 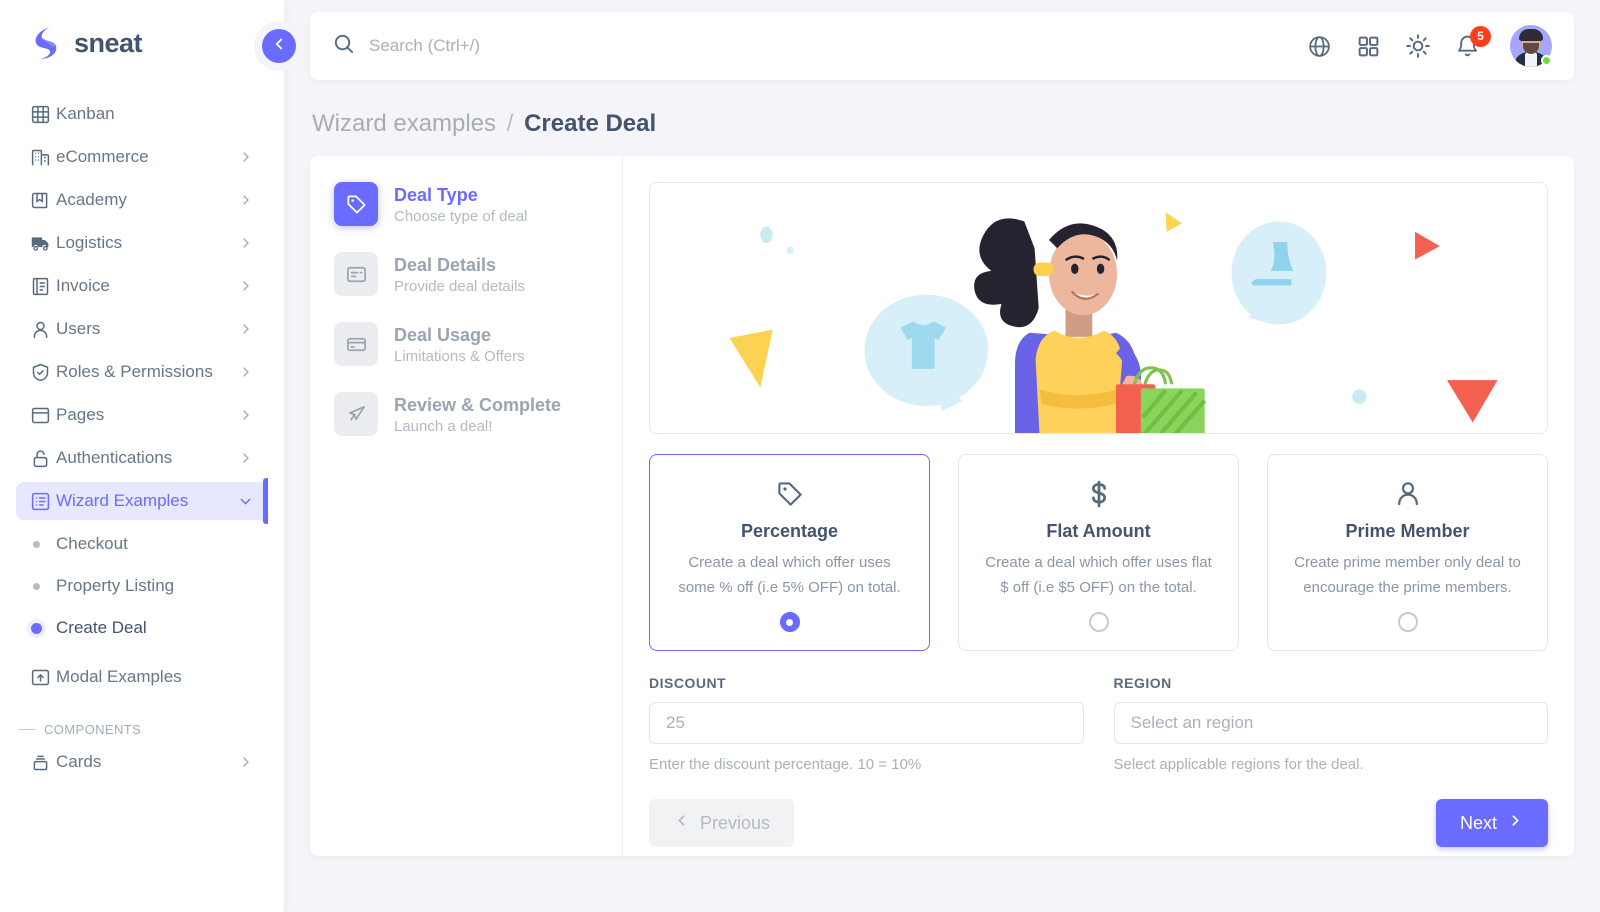 I want to click on rocket-icon, so click(x=356, y=414).